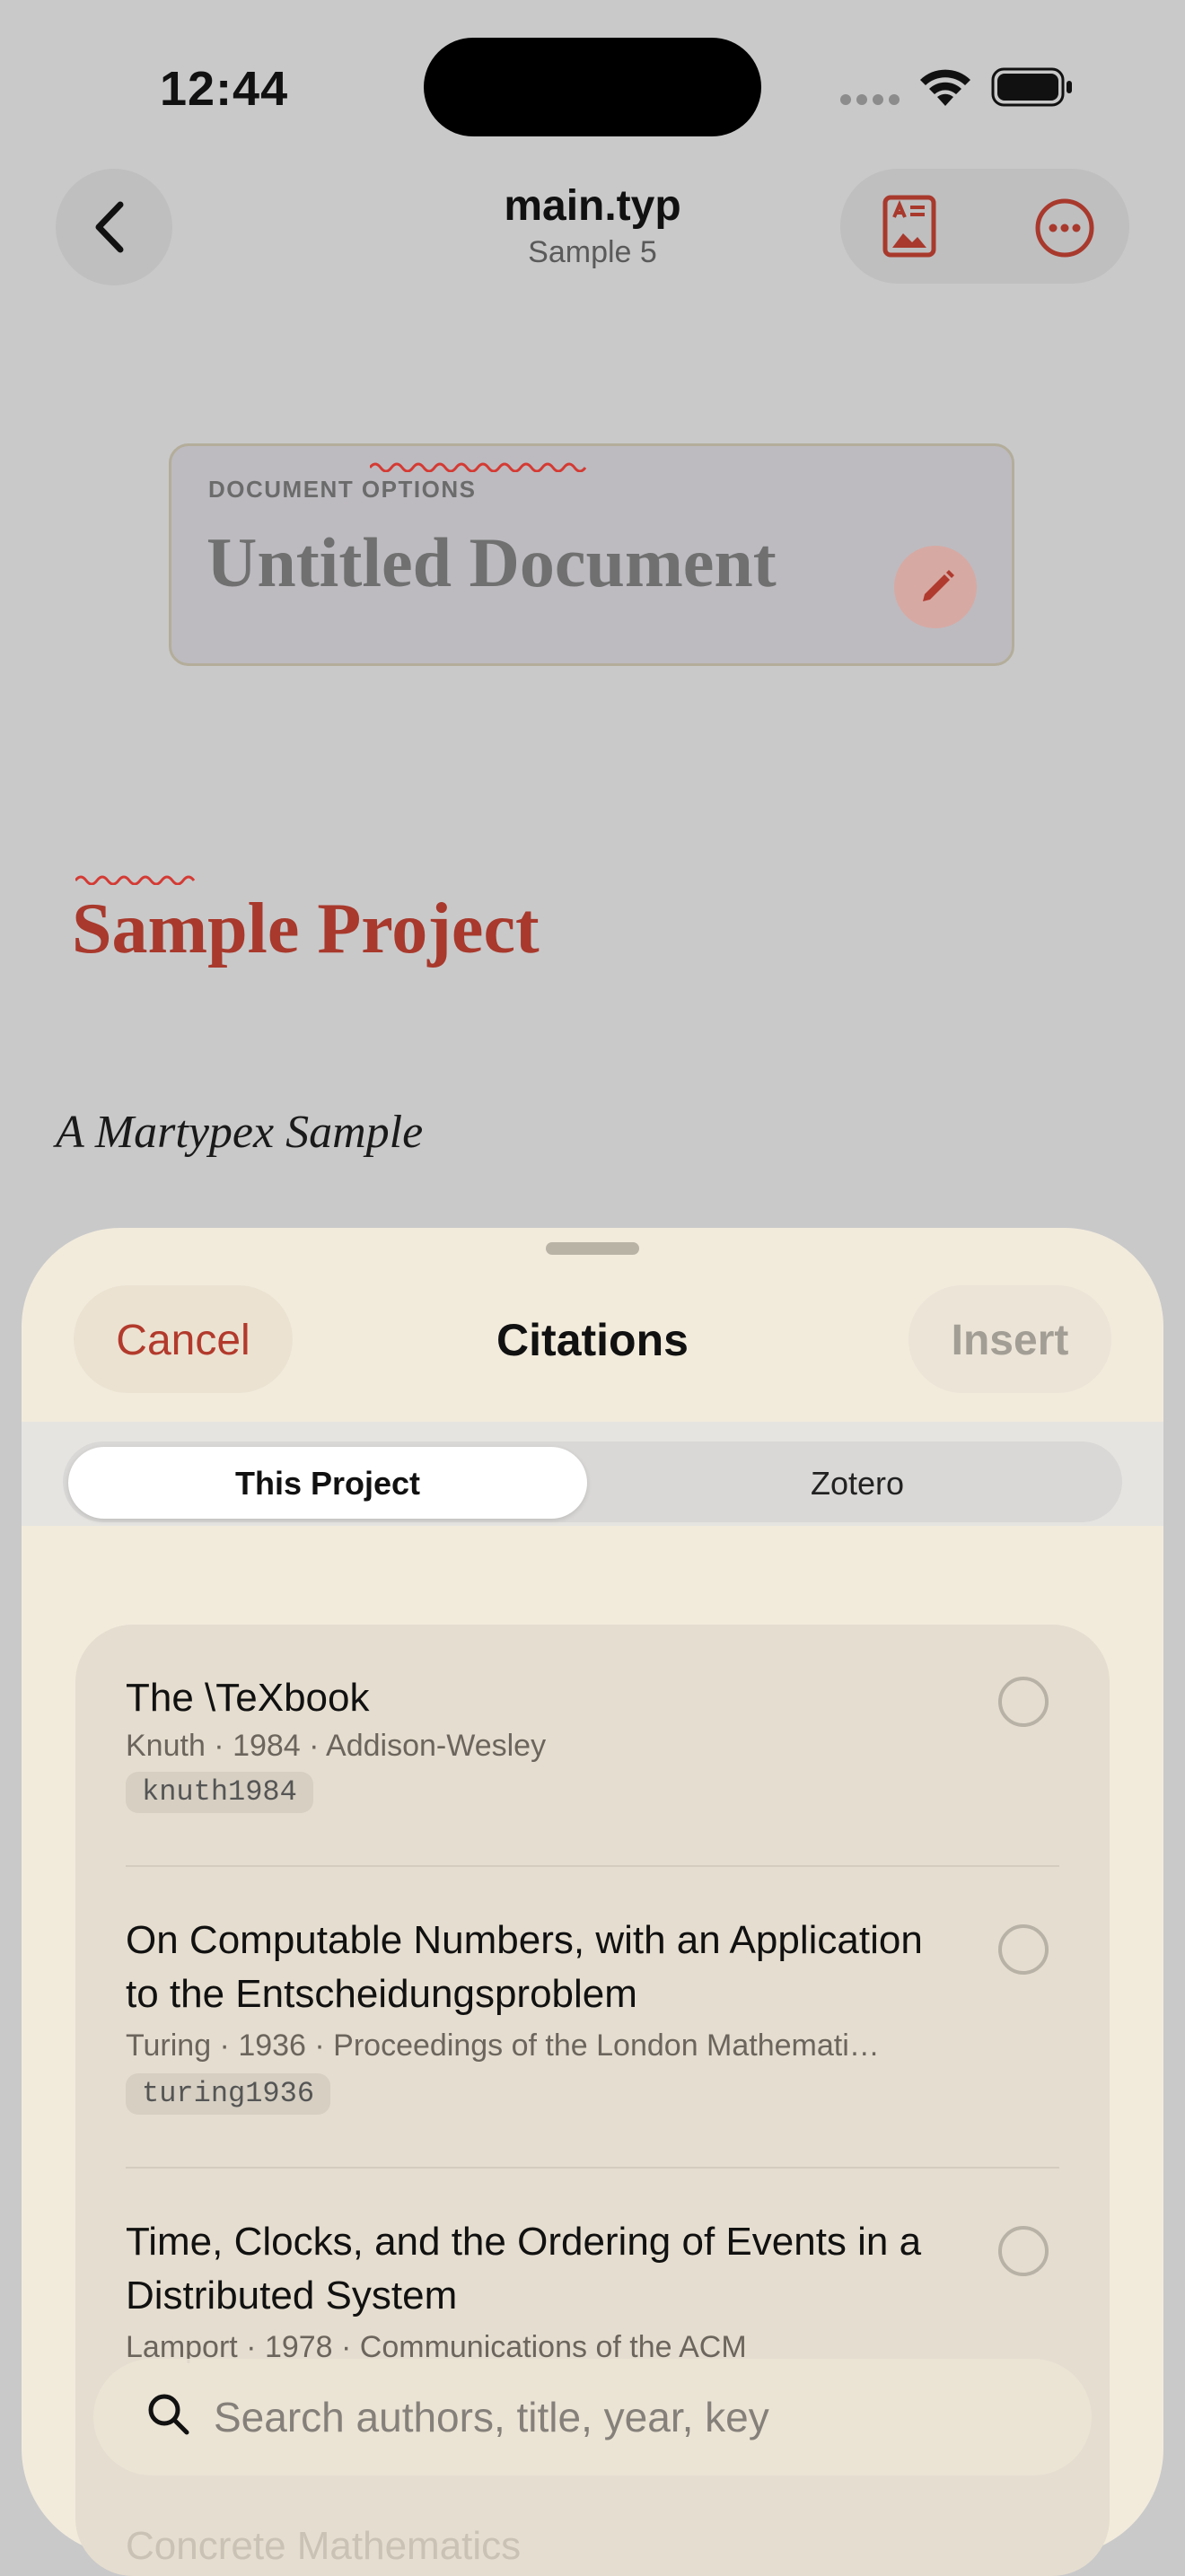 Image resolution: width=1185 pixels, height=2576 pixels. I want to click on insert-label: Insert, so click(1010, 1340).